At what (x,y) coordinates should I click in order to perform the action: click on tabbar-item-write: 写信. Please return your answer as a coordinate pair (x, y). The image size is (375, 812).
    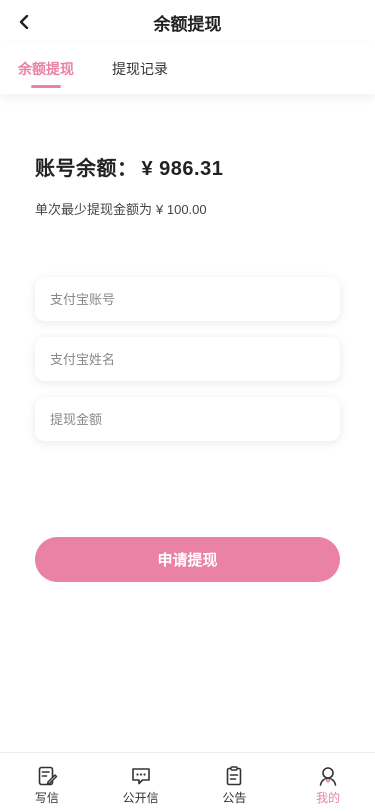
    Looking at the image, I should click on (47, 782).